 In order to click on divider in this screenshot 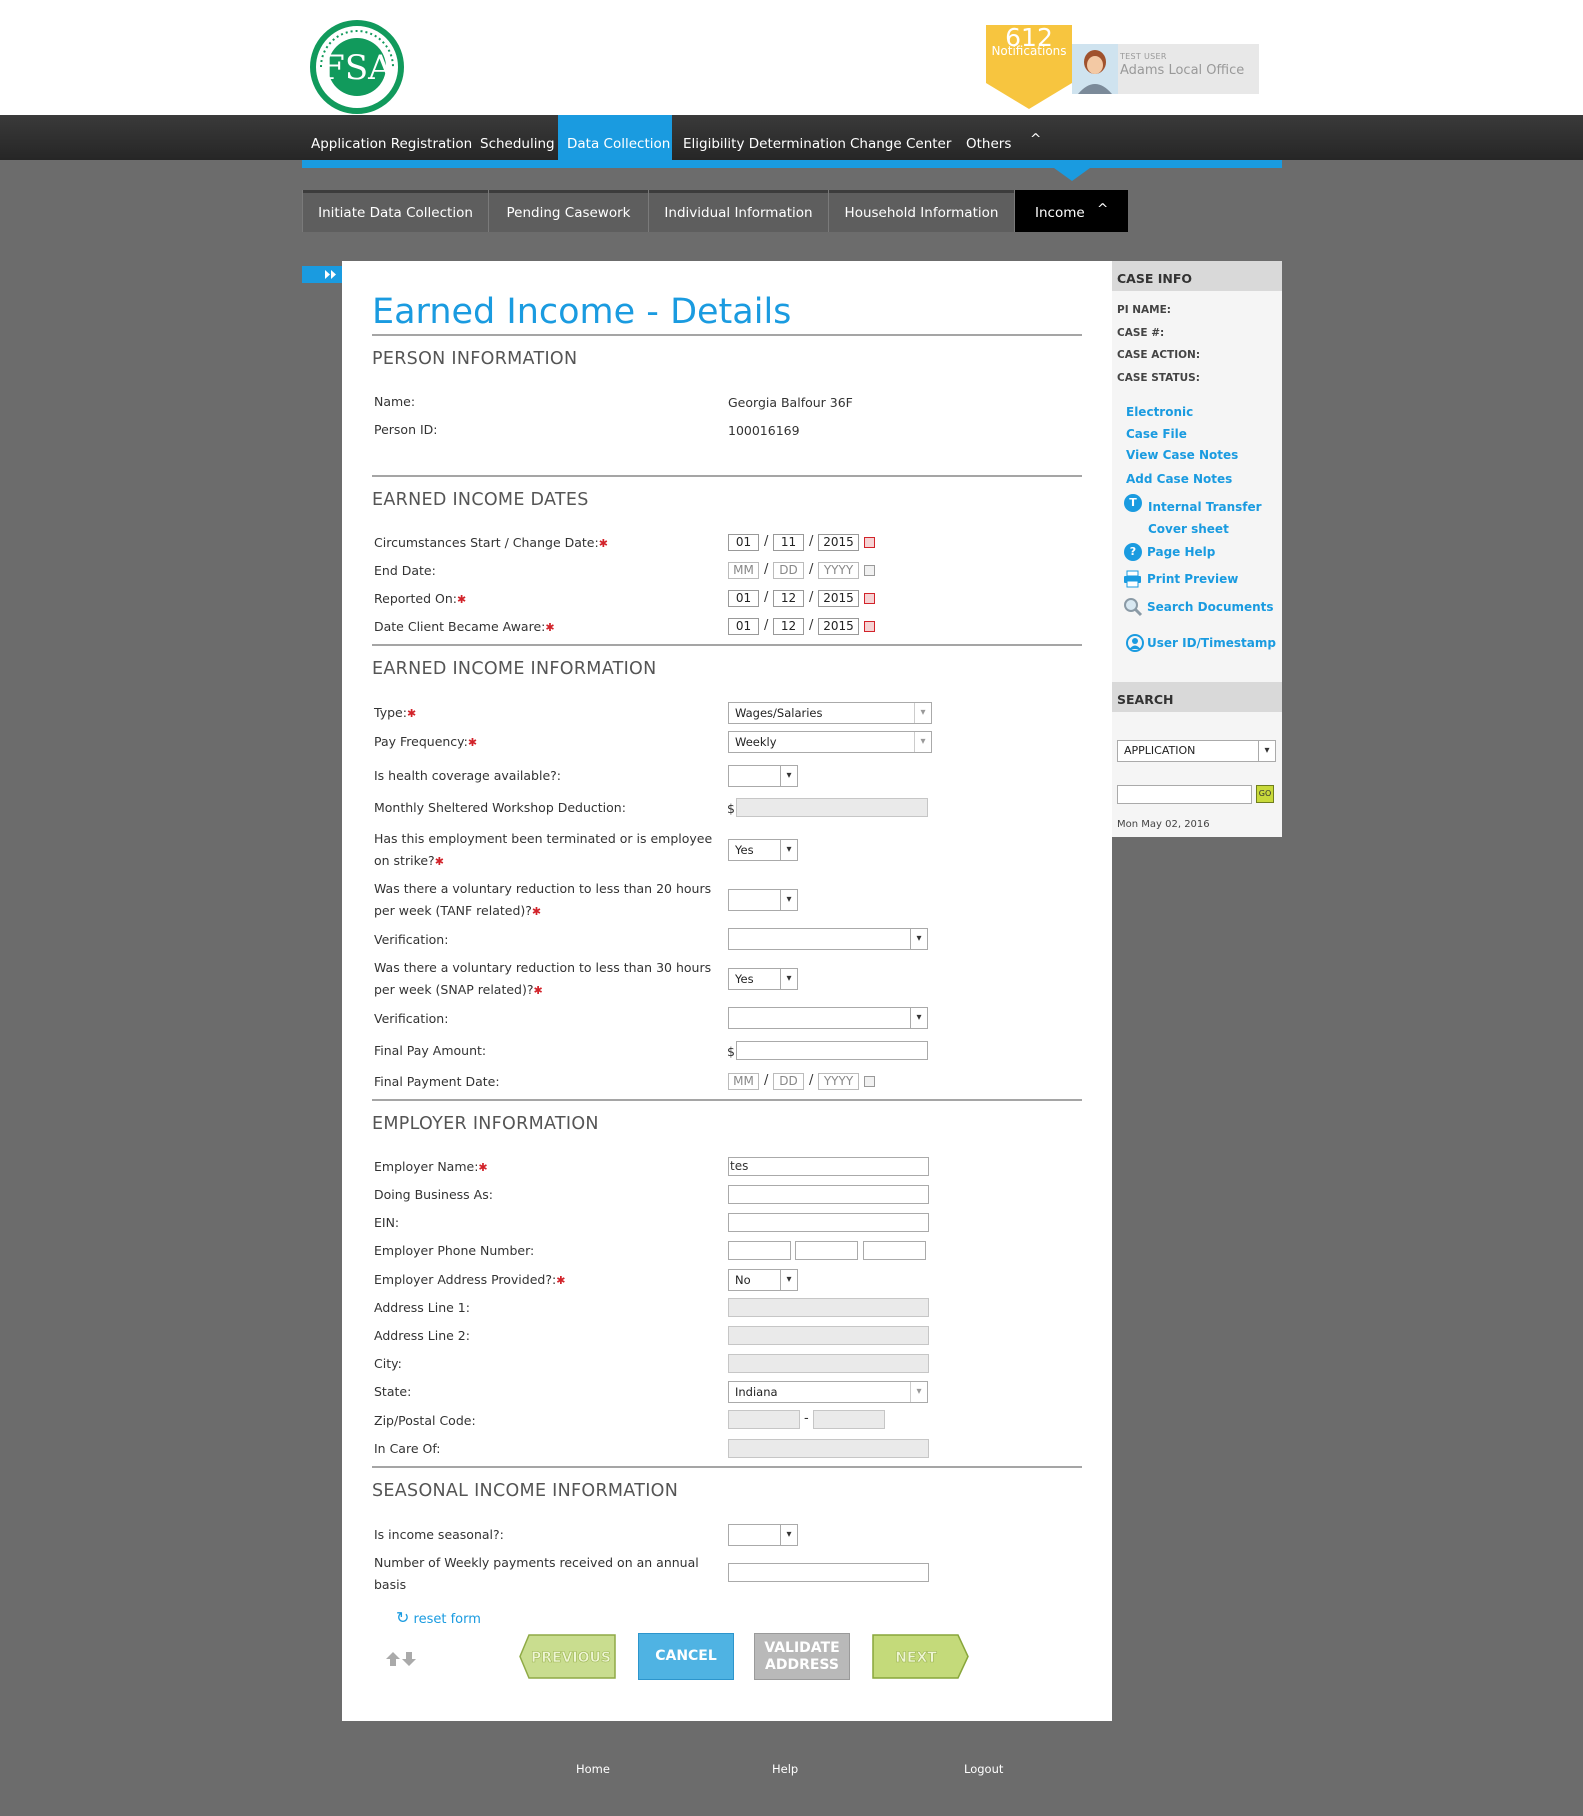, I will do `click(727, 335)`.